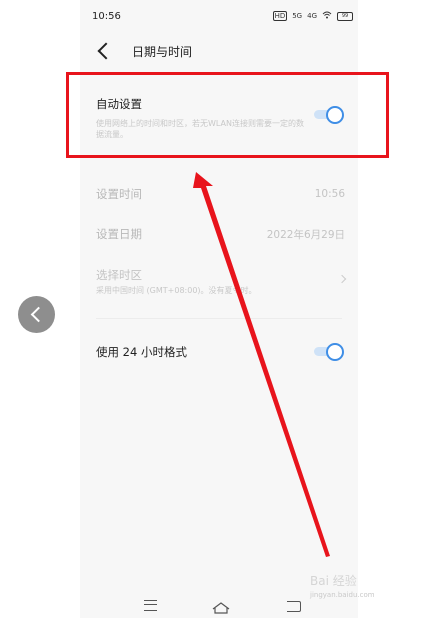  Describe the element at coordinates (221, 606) in the screenshot. I see `home-icon` at that location.